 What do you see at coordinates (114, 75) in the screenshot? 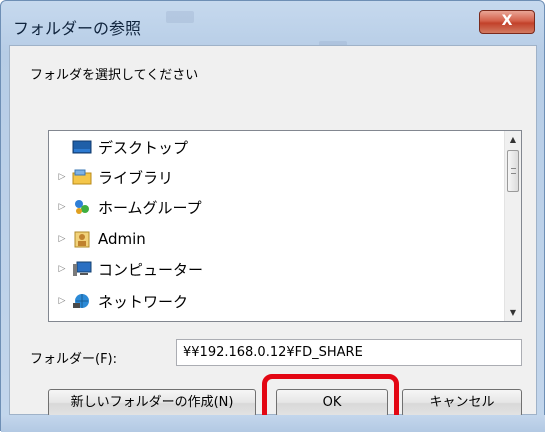
I see `dialog-prompt: フォルダを選択してください` at bounding box center [114, 75].